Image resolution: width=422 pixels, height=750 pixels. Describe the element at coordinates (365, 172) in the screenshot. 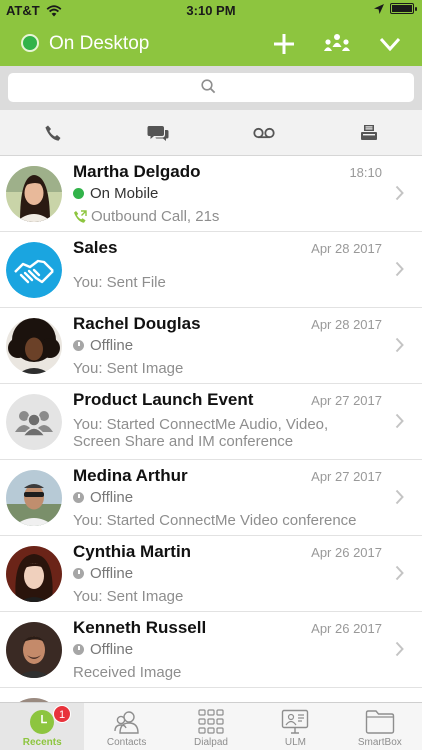

I see `timestamp: 18:10` at that location.